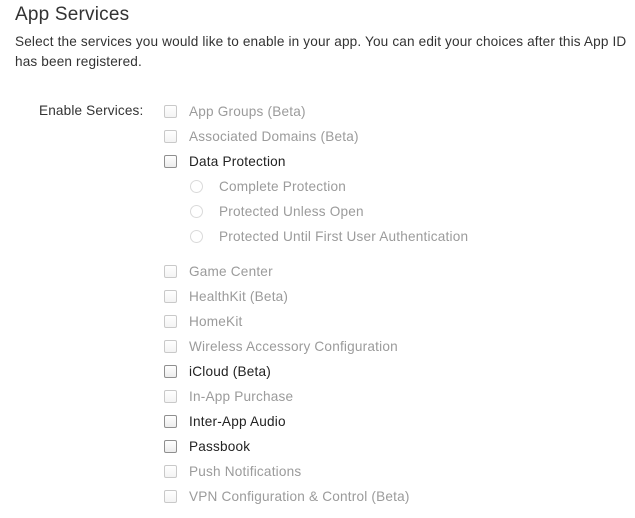  I want to click on icloud-checkbox, so click(170, 371).